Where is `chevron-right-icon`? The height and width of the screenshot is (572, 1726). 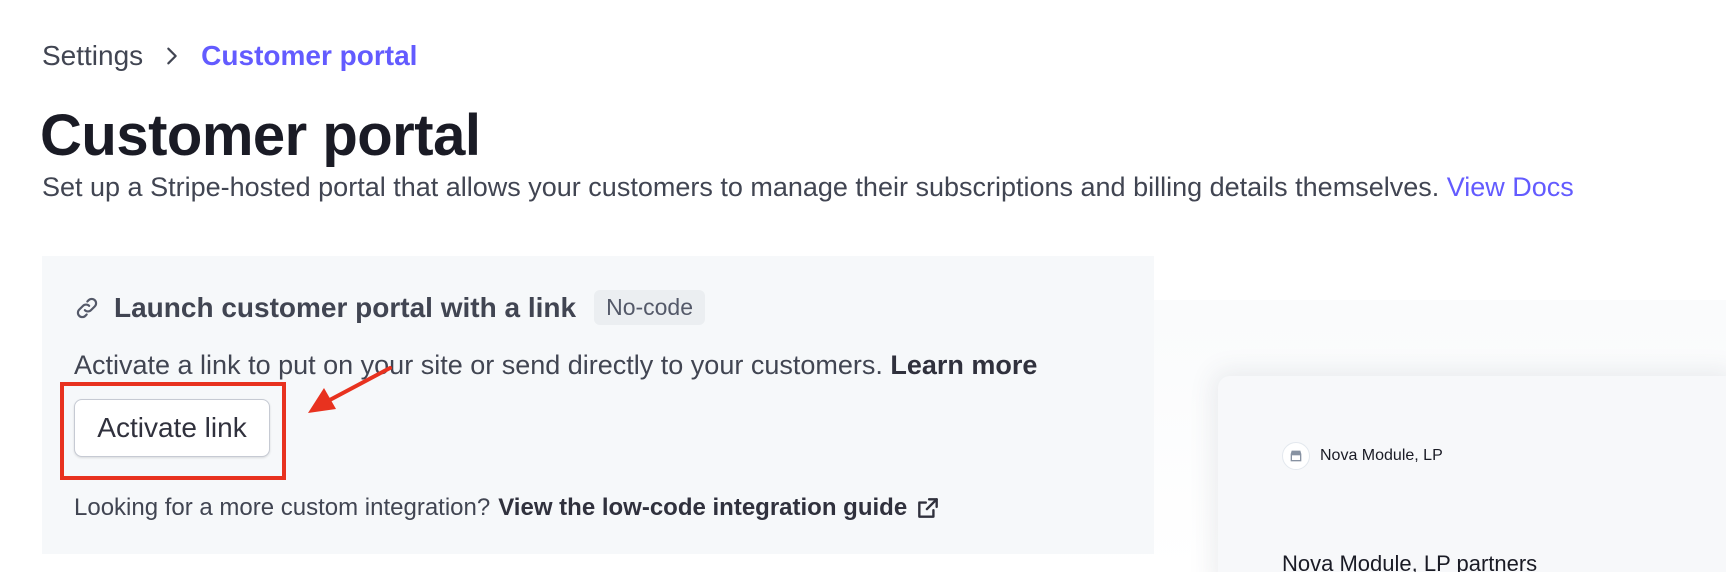
chevron-right-icon is located at coordinates (172, 56).